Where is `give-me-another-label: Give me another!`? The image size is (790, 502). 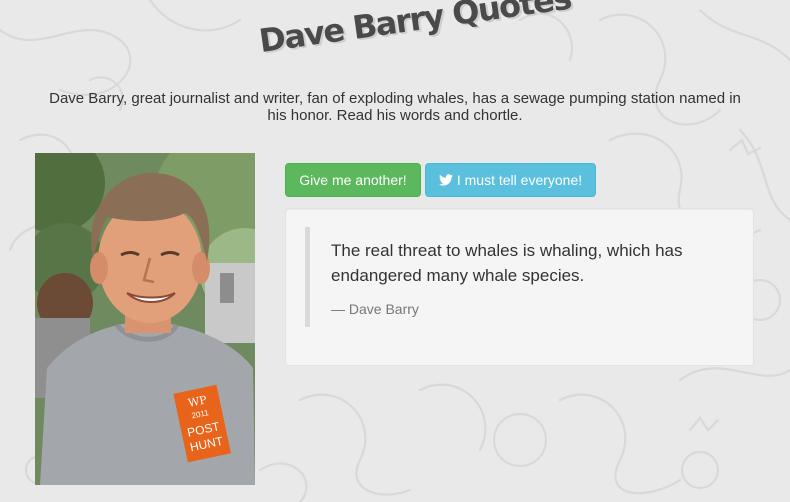
give-me-another-label: Give me another! is located at coordinates (353, 180).